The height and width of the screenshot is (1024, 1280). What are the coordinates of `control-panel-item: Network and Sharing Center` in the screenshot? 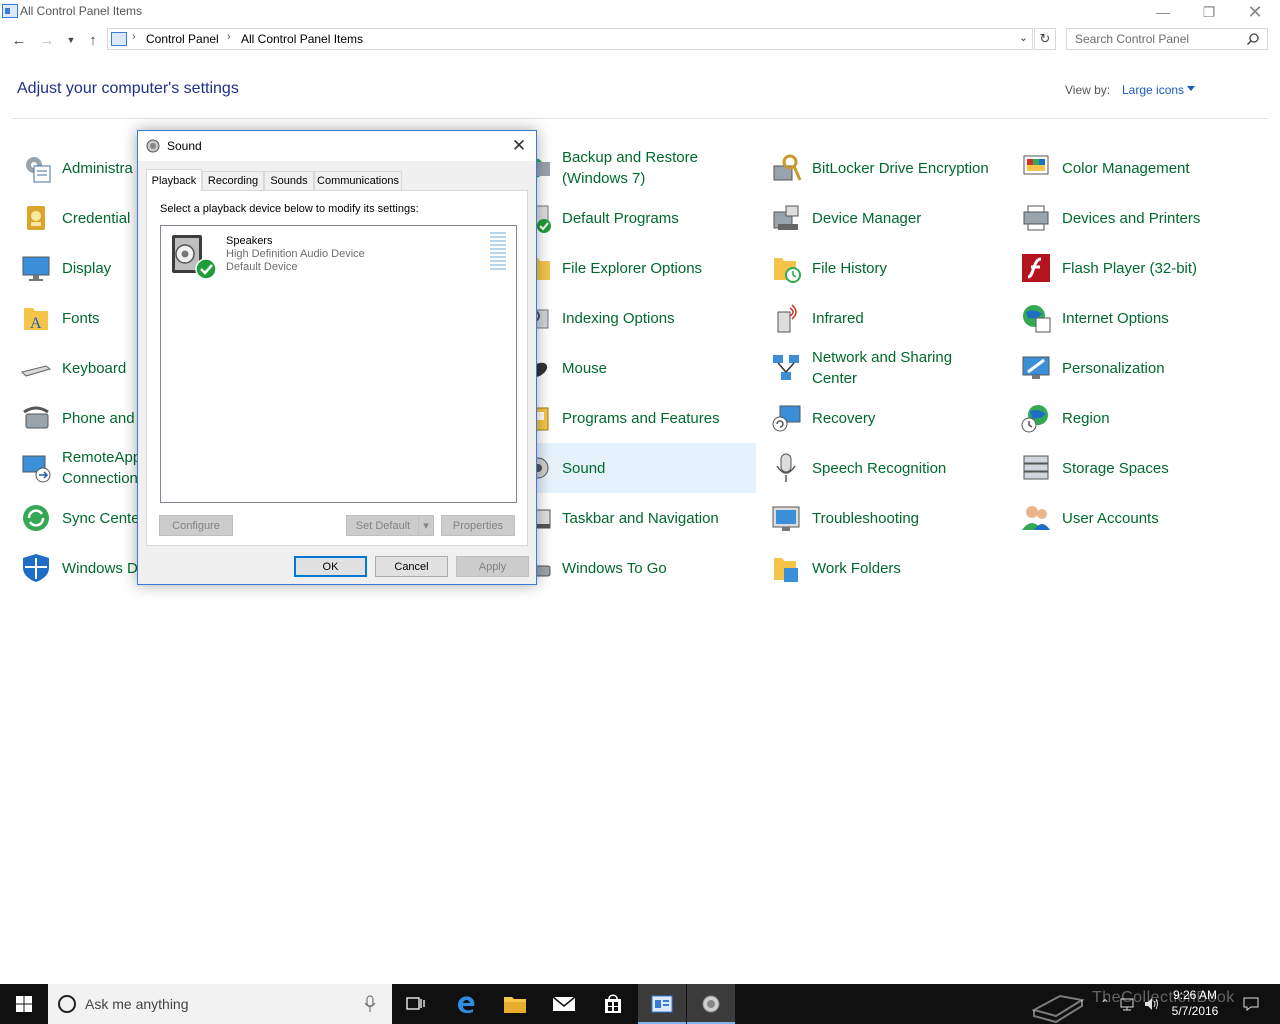 It's located at (886, 368).